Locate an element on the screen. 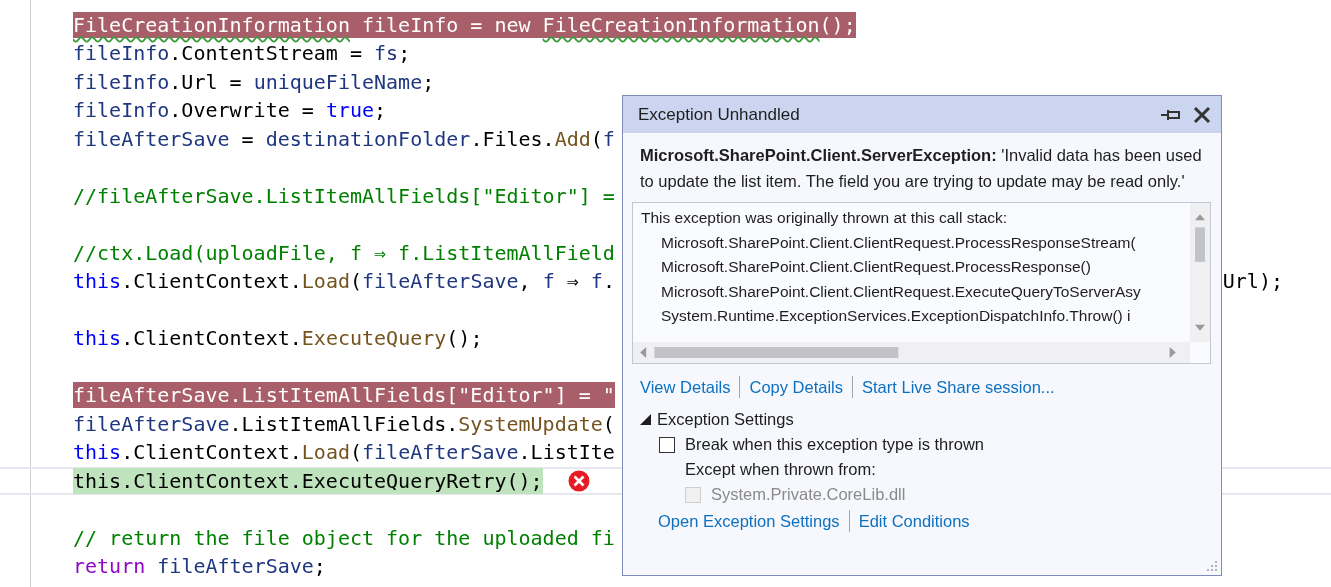 The width and height of the screenshot is (1331, 587). details-link: View Details is located at coordinates (685, 387).